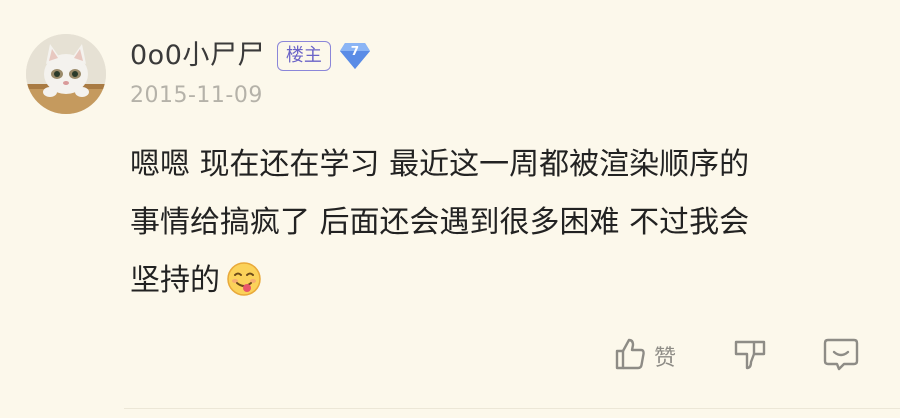  I want to click on comment-bubble-icon, so click(841, 356).